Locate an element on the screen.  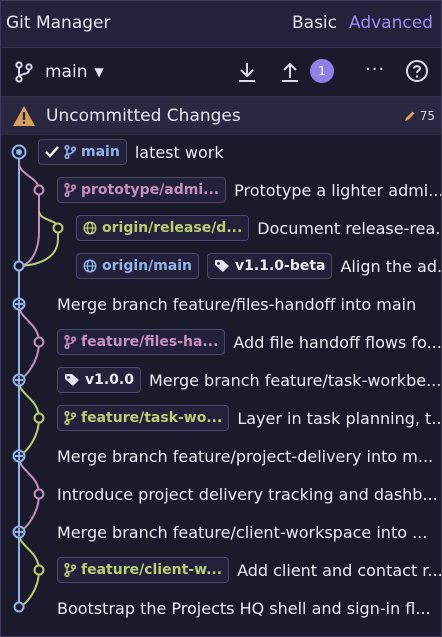
branch-selector: main ▼ is located at coordinates (58, 72).